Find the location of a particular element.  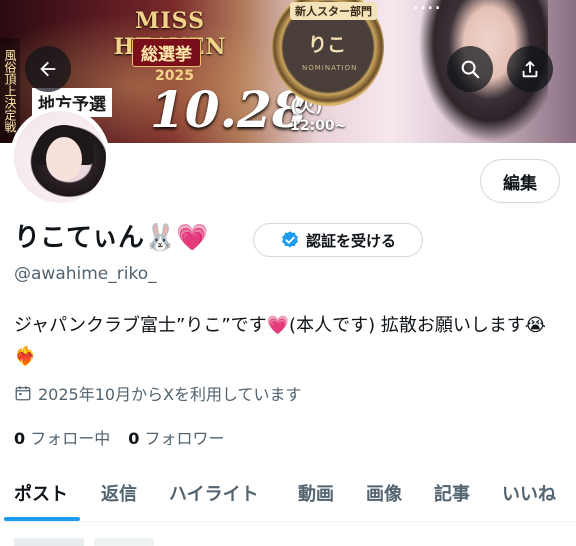

tab-articles: 記事 is located at coordinates (452, 493).